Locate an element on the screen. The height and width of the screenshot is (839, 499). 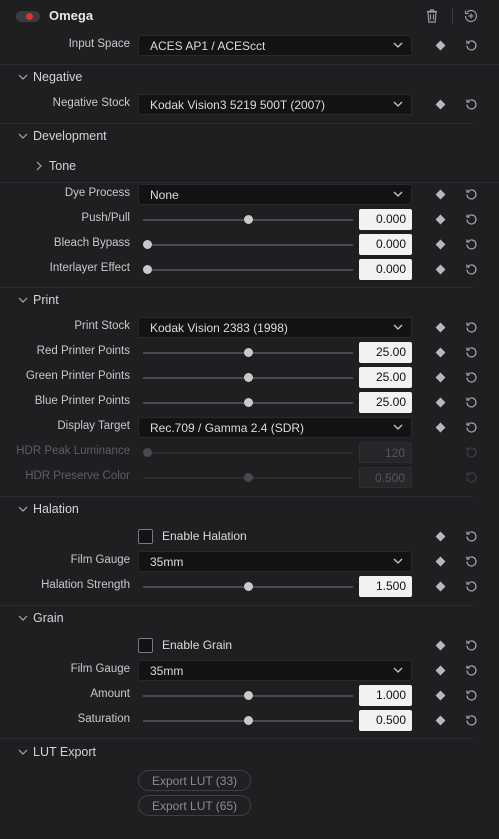
enable-grain-checkbox is located at coordinates (145, 645).